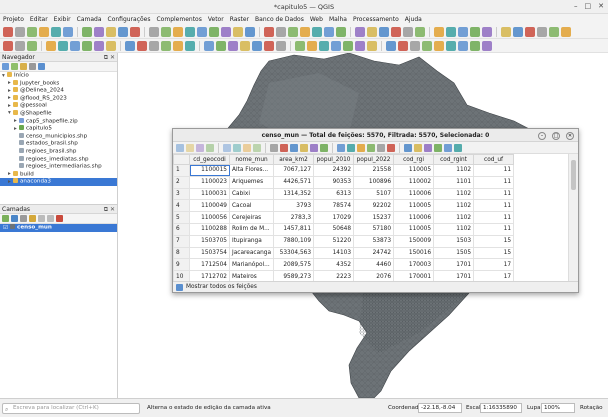  What do you see at coordinates (32, 218) in the screenshot?
I see `filter-legend-icon` at bounding box center [32, 218].